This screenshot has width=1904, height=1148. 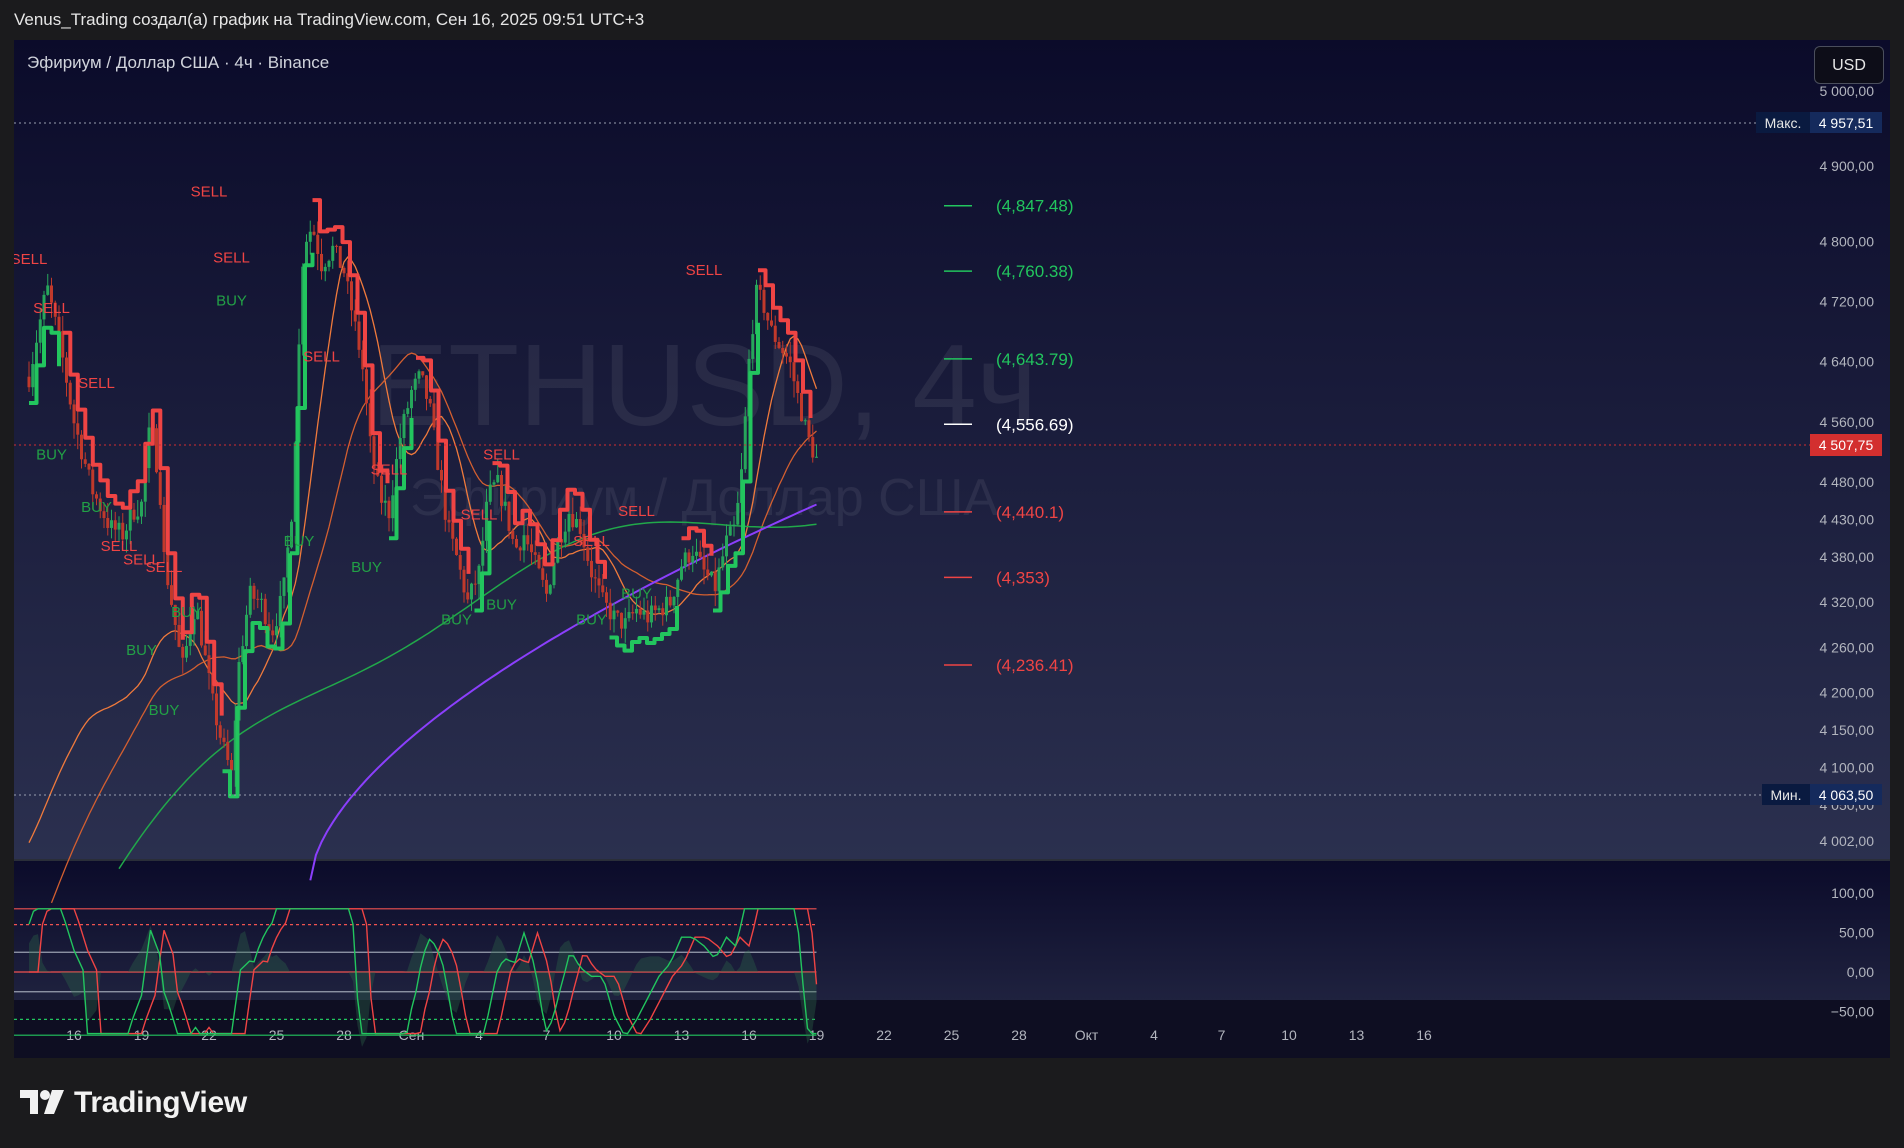 What do you see at coordinates (1035, 271) in the screenshot?
I see `target-level-label: (4,760.38)` at bounding box center [1035, 271].